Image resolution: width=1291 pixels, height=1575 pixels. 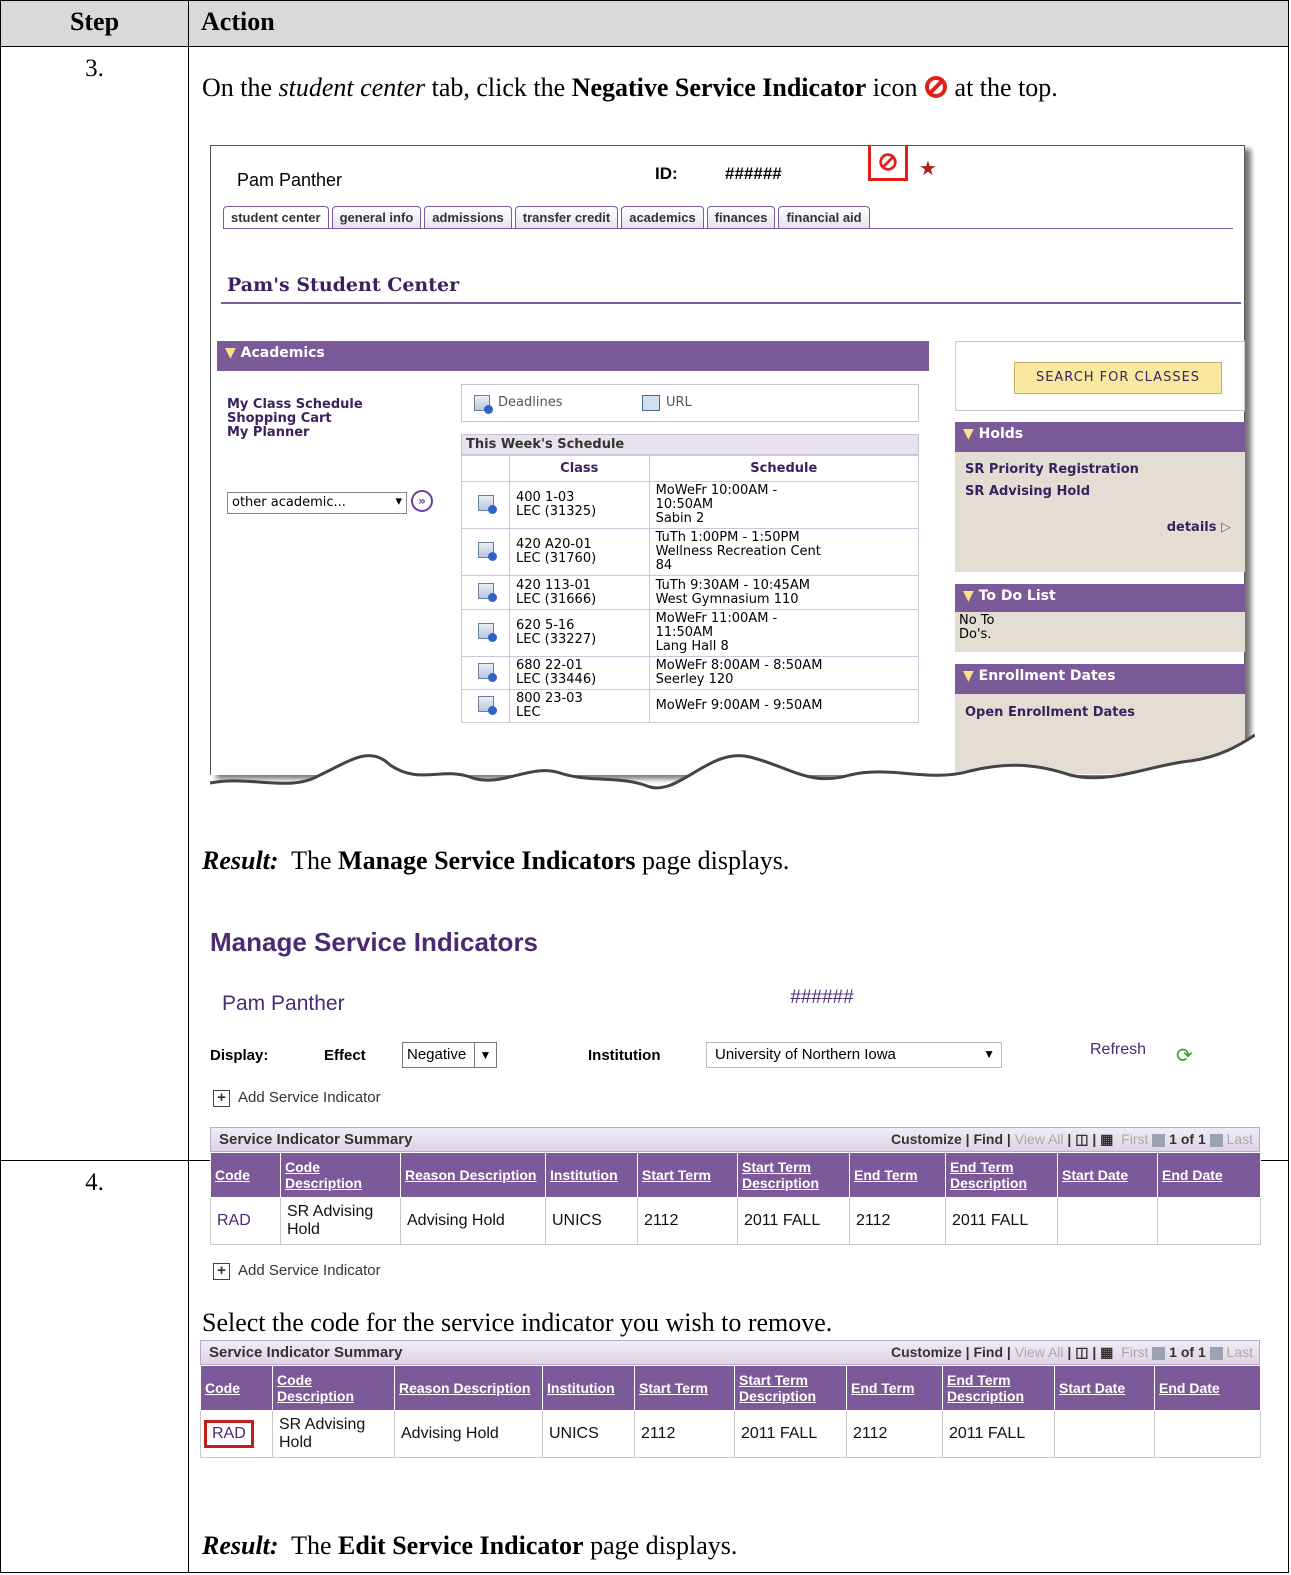 What do you see at coordinates (1239, 1352) in the screenshot?
I see `last-link: Last` at bounding box center [1239, 1352].